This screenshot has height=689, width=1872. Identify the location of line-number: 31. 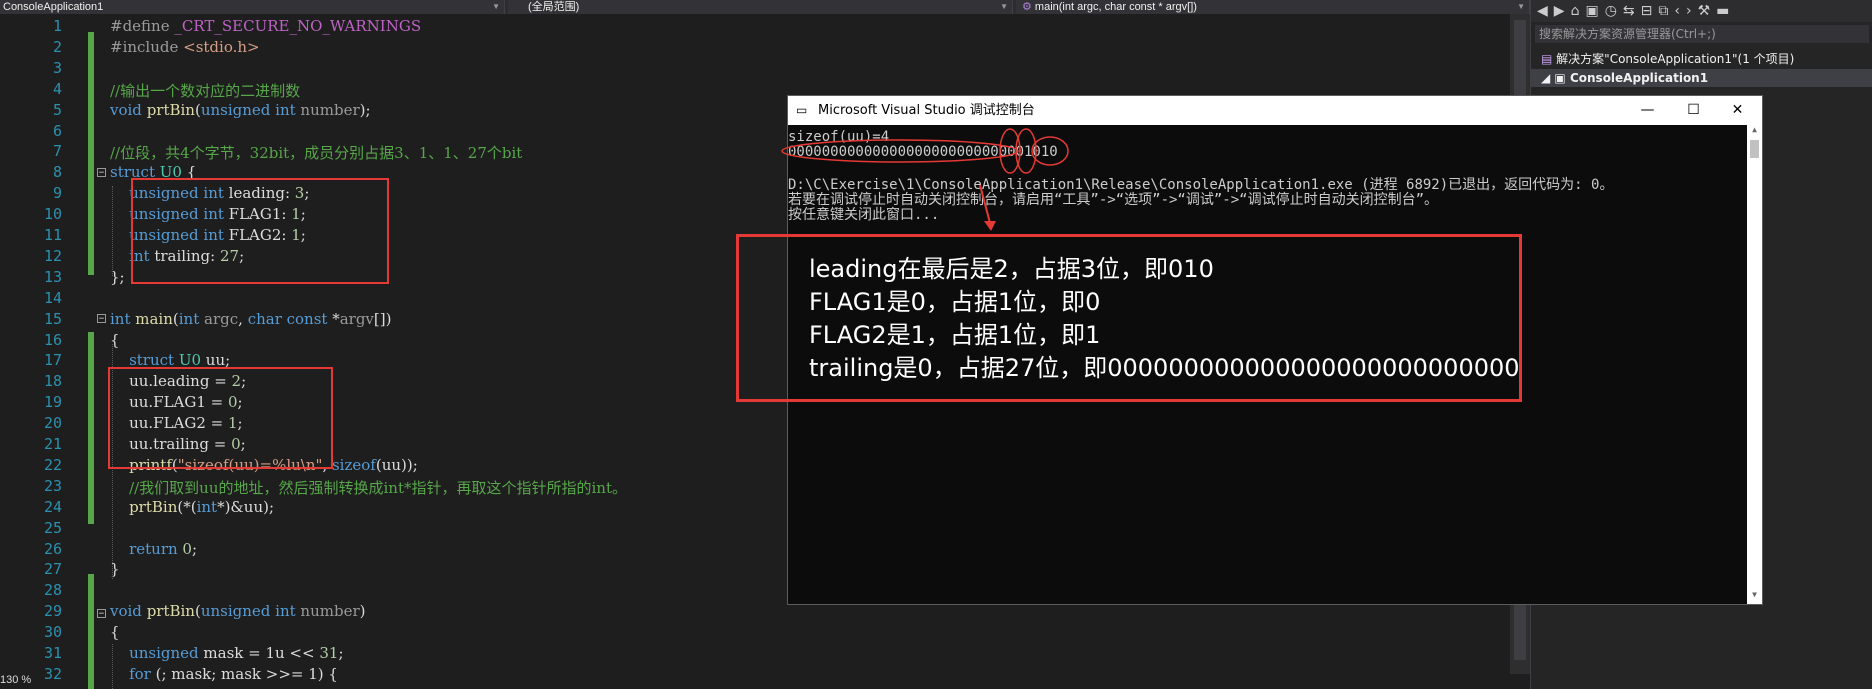
(52, 653).